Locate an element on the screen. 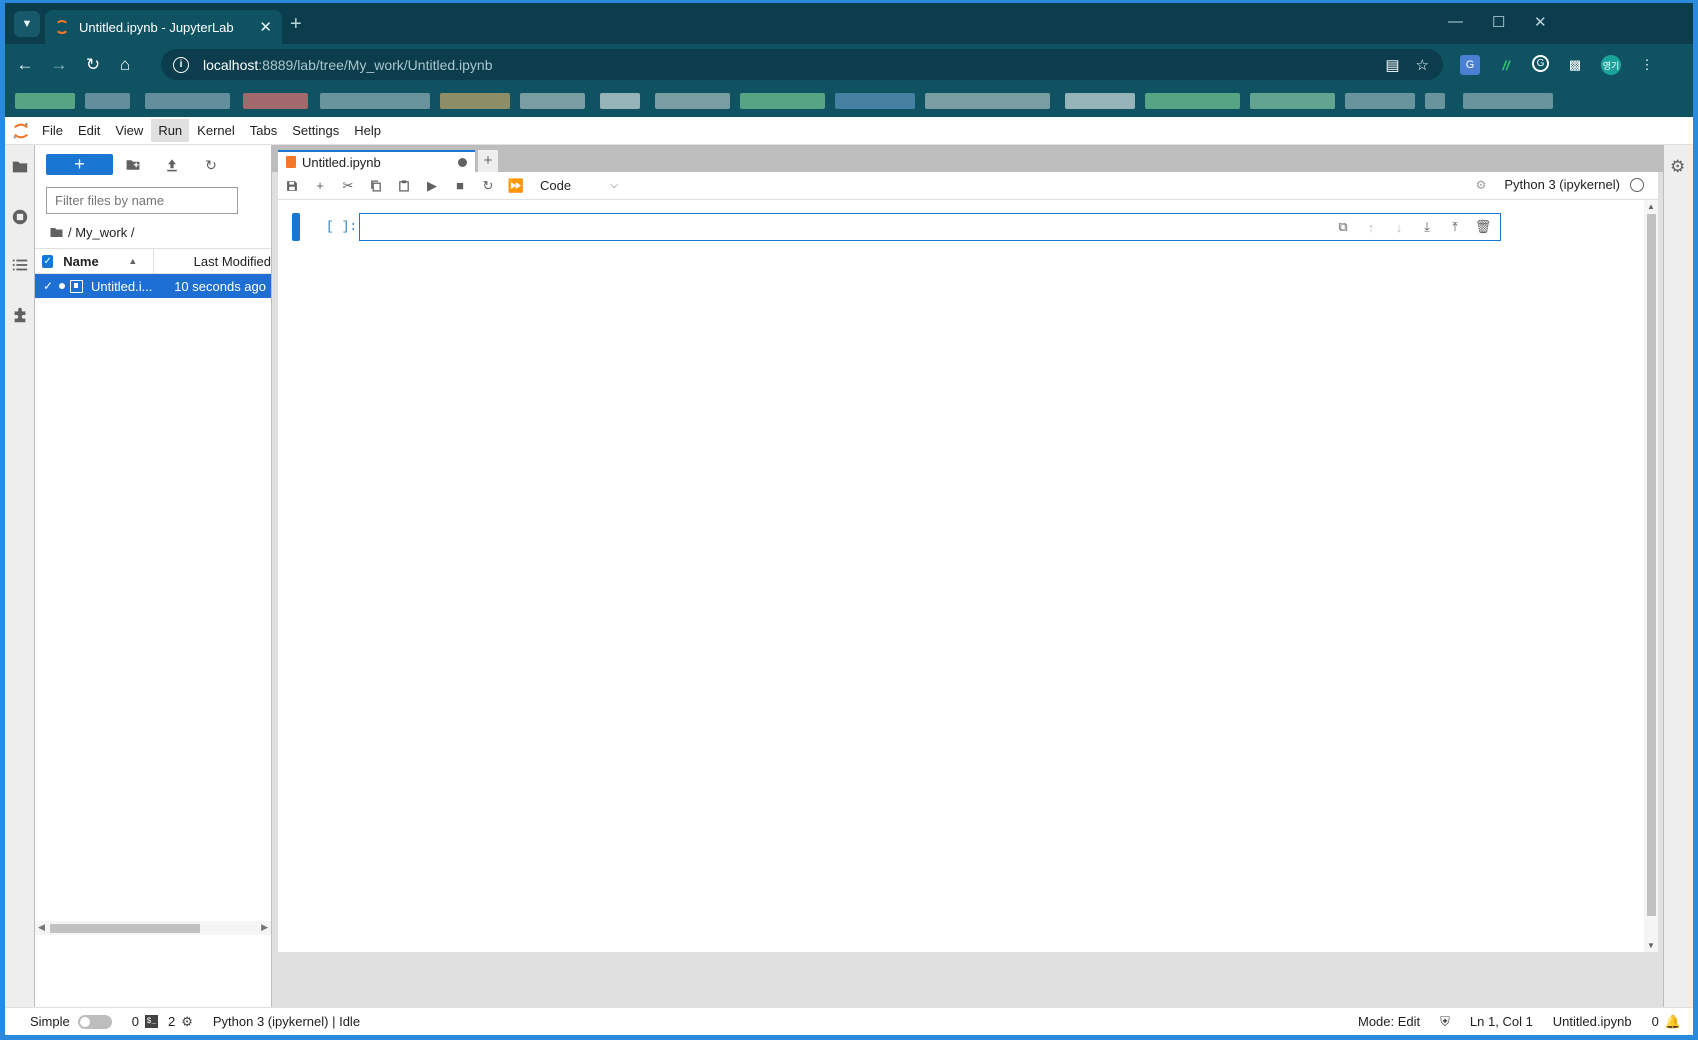  notifications-item: 0 🔔 is located at coordinates (1666, 1022).